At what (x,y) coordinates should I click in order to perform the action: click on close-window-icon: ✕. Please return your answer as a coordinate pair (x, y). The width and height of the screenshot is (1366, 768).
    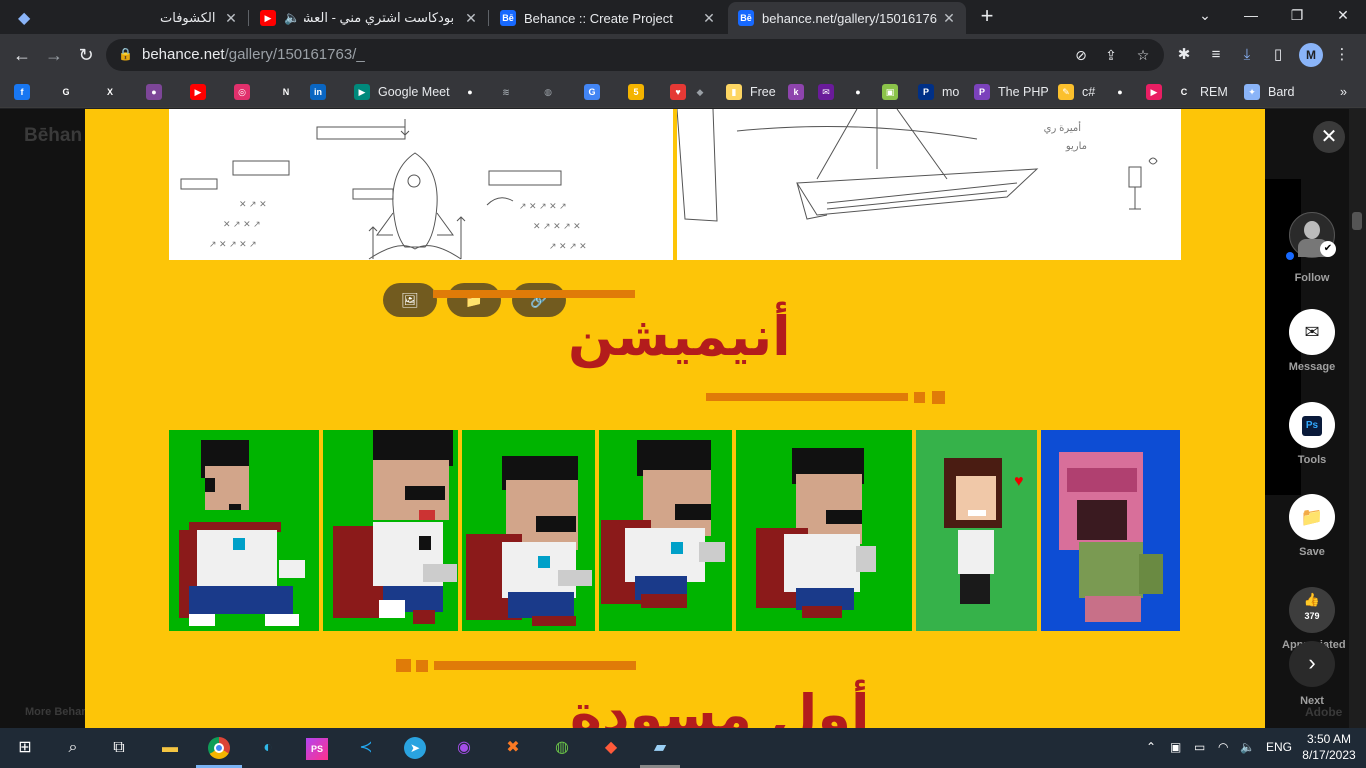
    Looking at the image, I should click on (1343, 15).